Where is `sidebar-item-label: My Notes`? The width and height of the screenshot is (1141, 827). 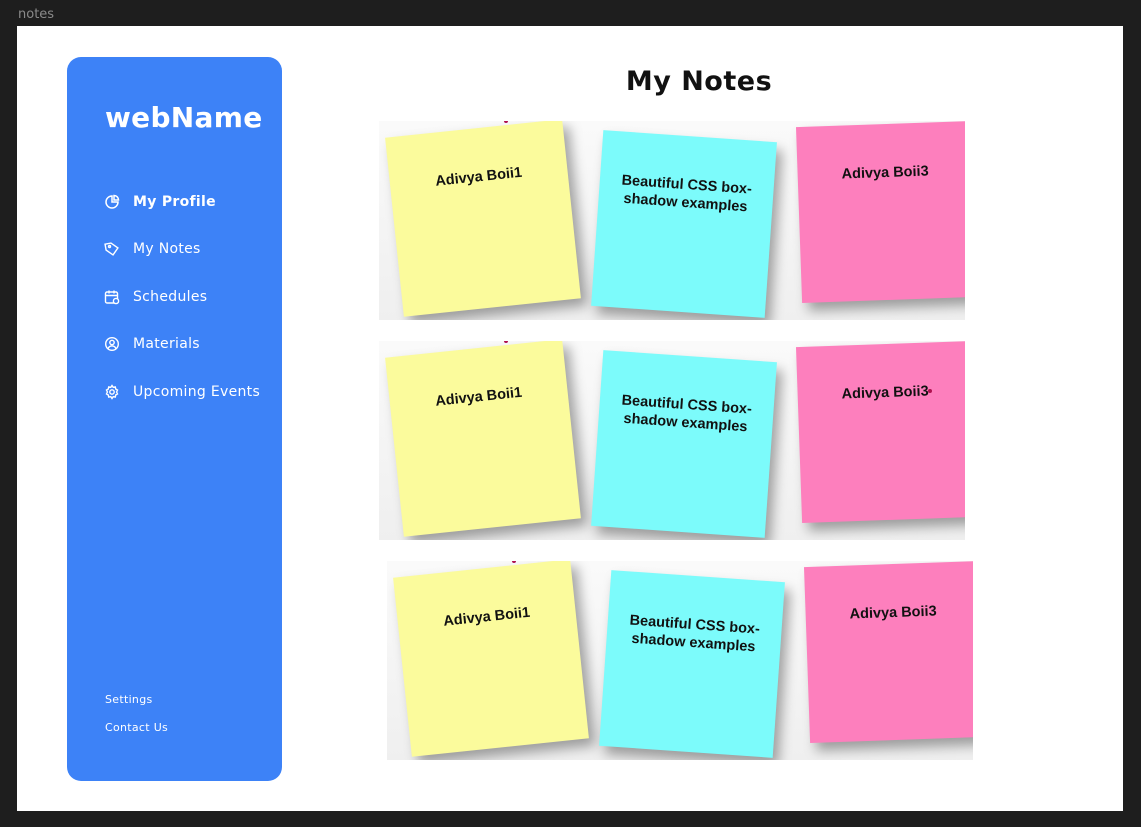 sidebar-item-label: My Notes is located at coordinates (167, 249).